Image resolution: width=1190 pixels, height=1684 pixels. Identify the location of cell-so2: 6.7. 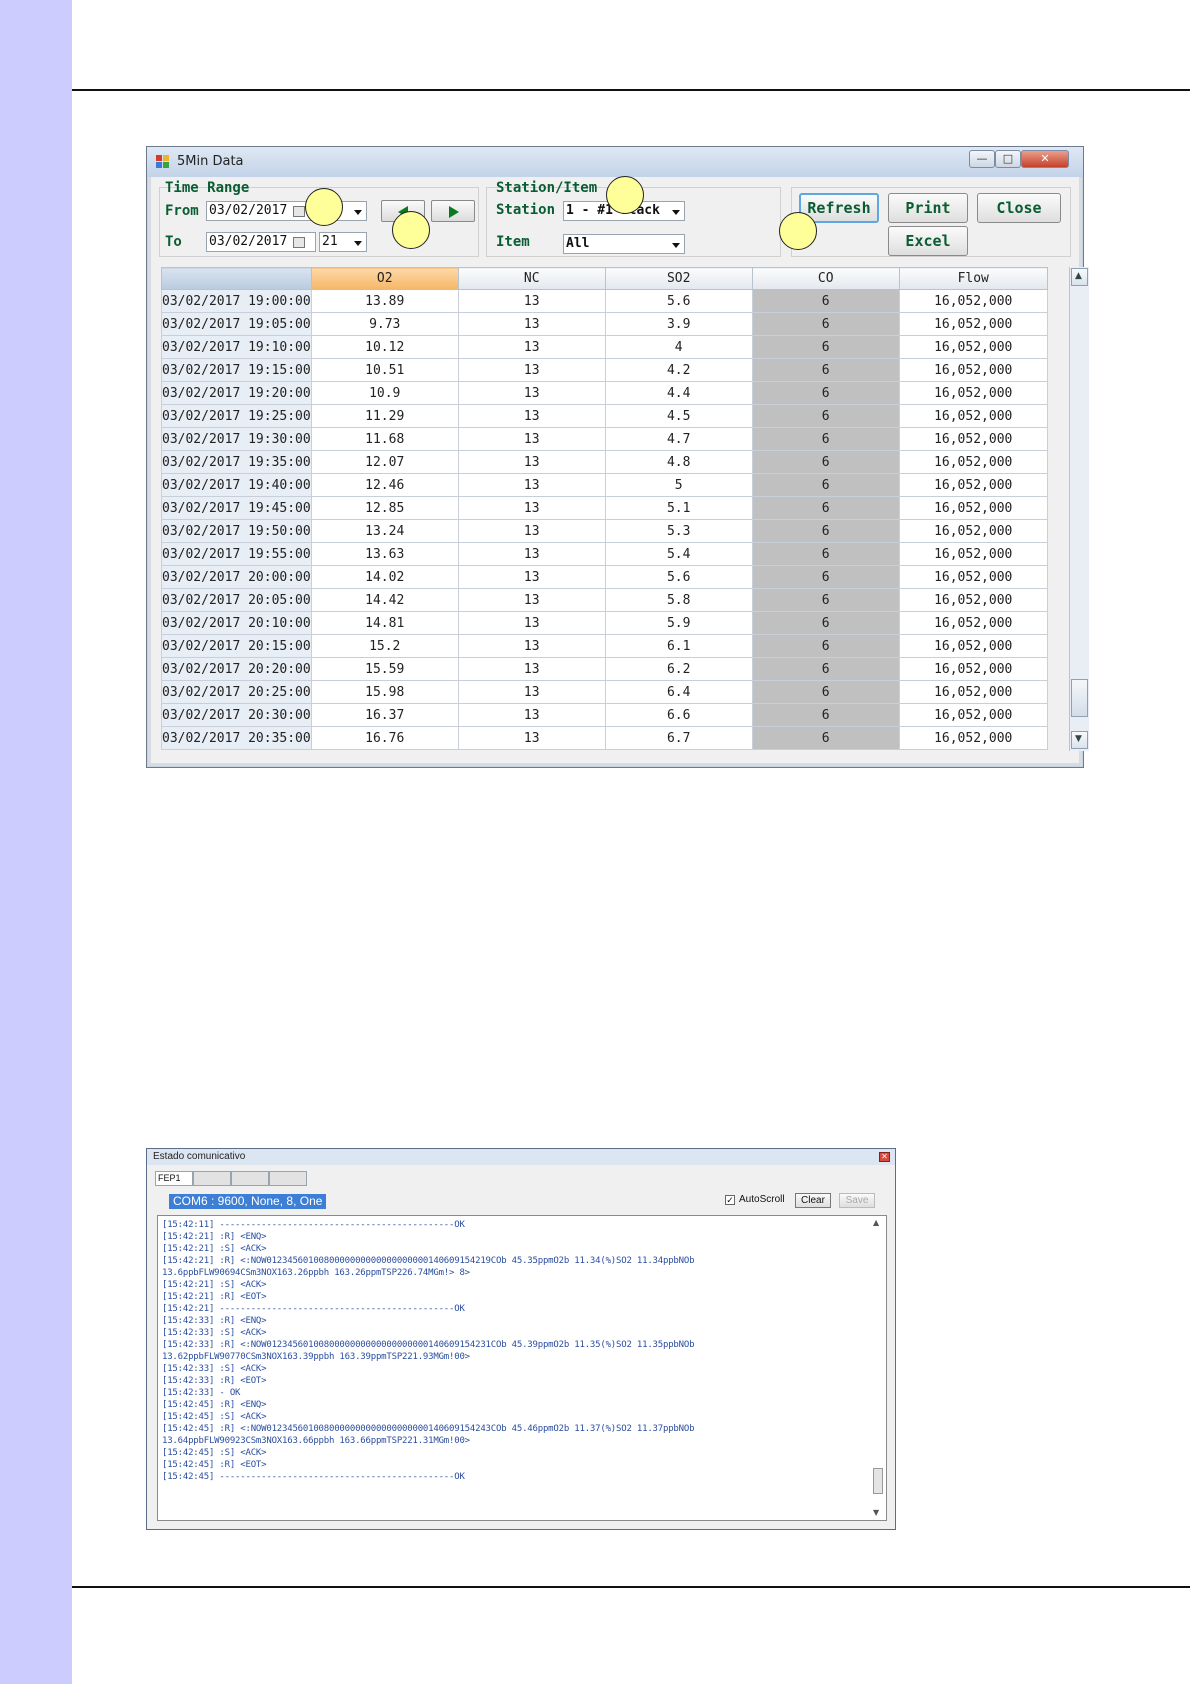
(678, 738).